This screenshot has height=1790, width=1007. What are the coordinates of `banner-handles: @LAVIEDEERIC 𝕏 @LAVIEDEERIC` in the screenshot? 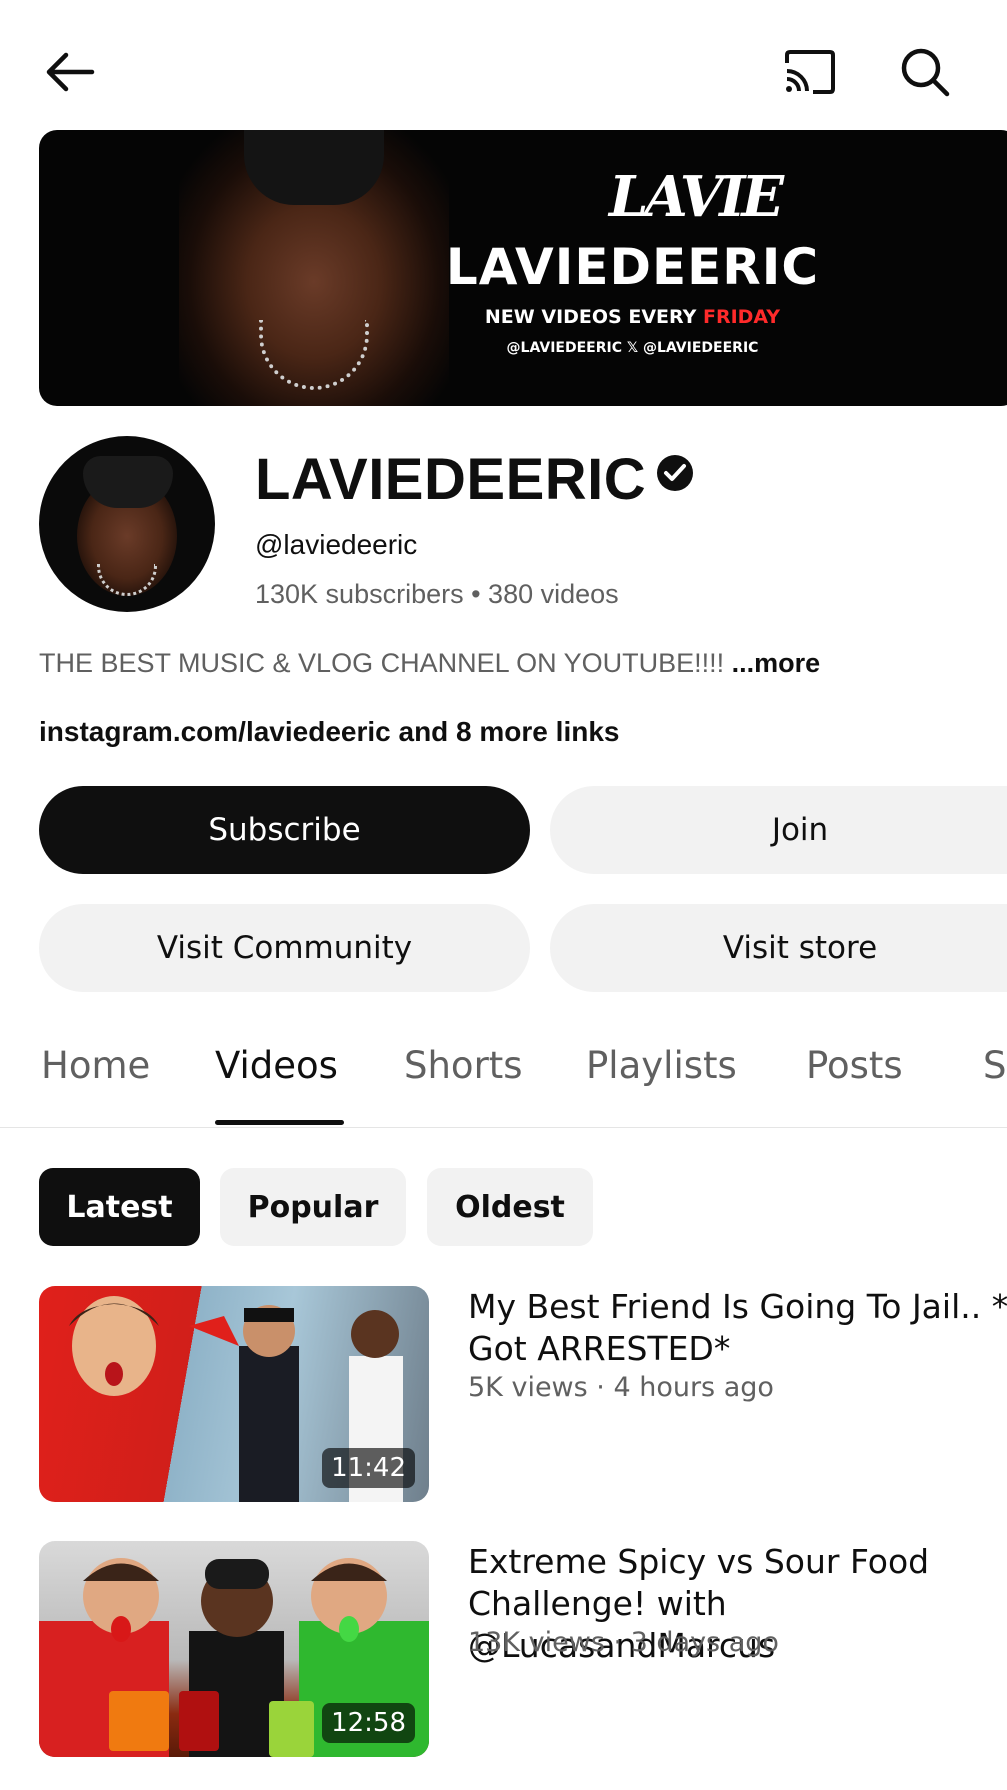 It's located at (632, 348).